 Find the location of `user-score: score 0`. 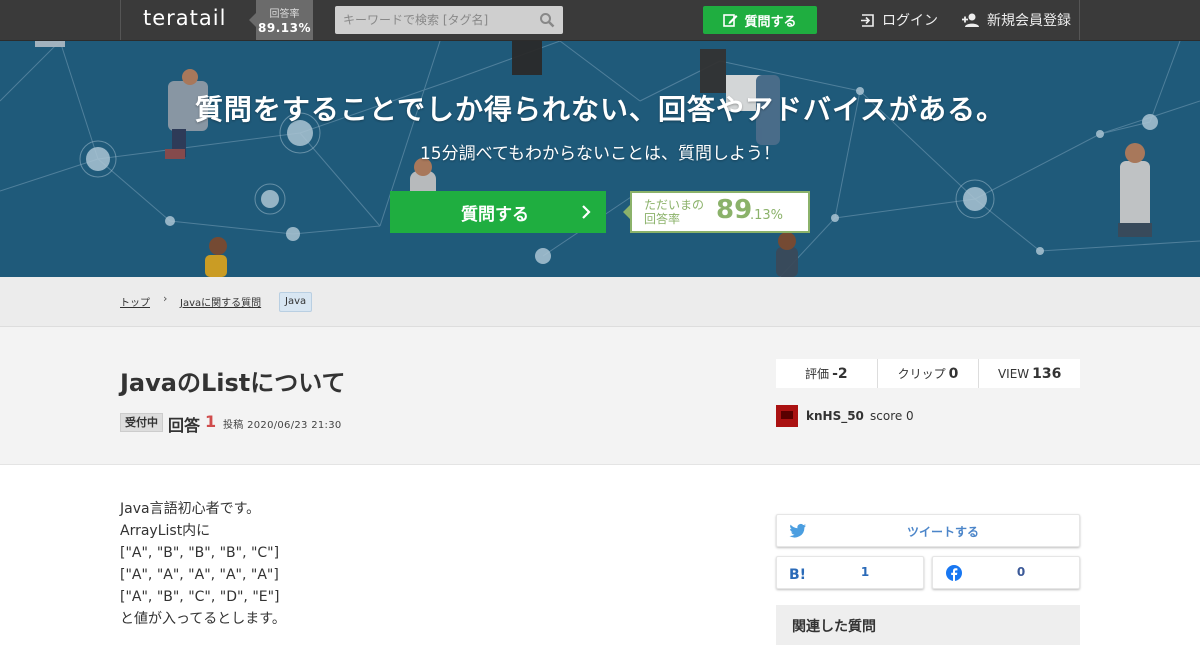

user-score: score 0 is located at coordinates (892, 416).